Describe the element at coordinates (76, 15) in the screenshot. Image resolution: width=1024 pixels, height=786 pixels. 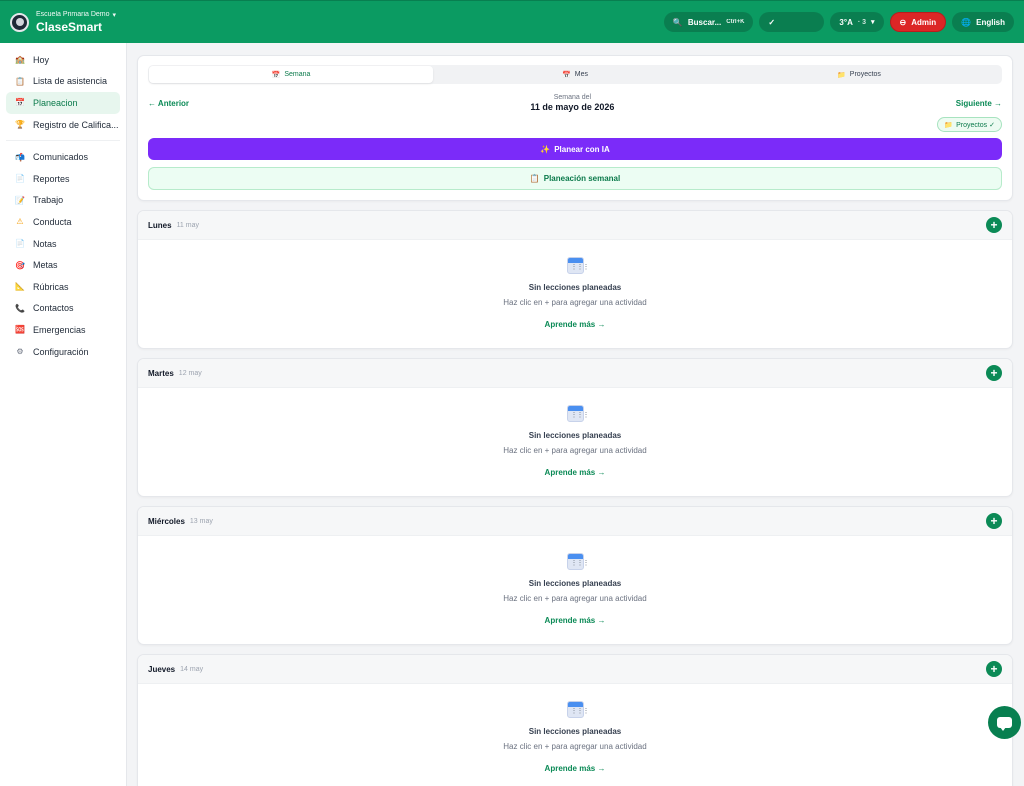
I see `school-selector: Escuela Primaria Demo ▾` at that location.